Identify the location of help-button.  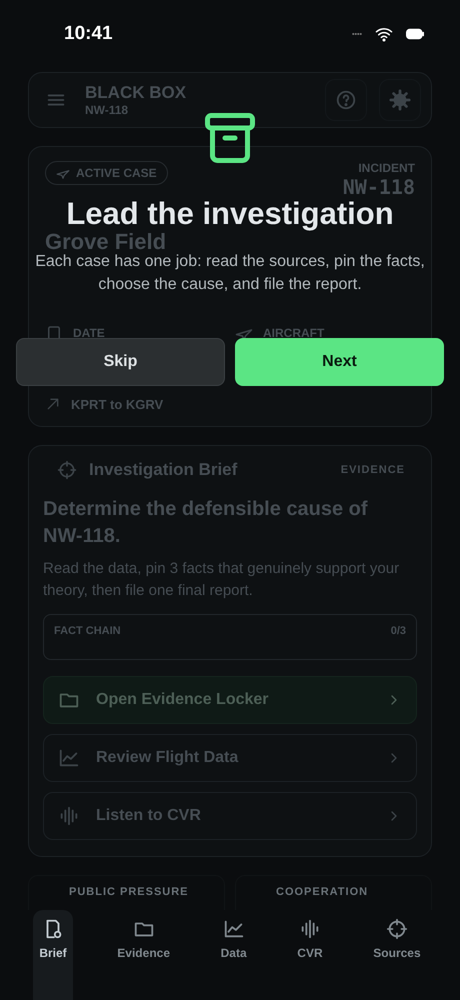
(346, 100).